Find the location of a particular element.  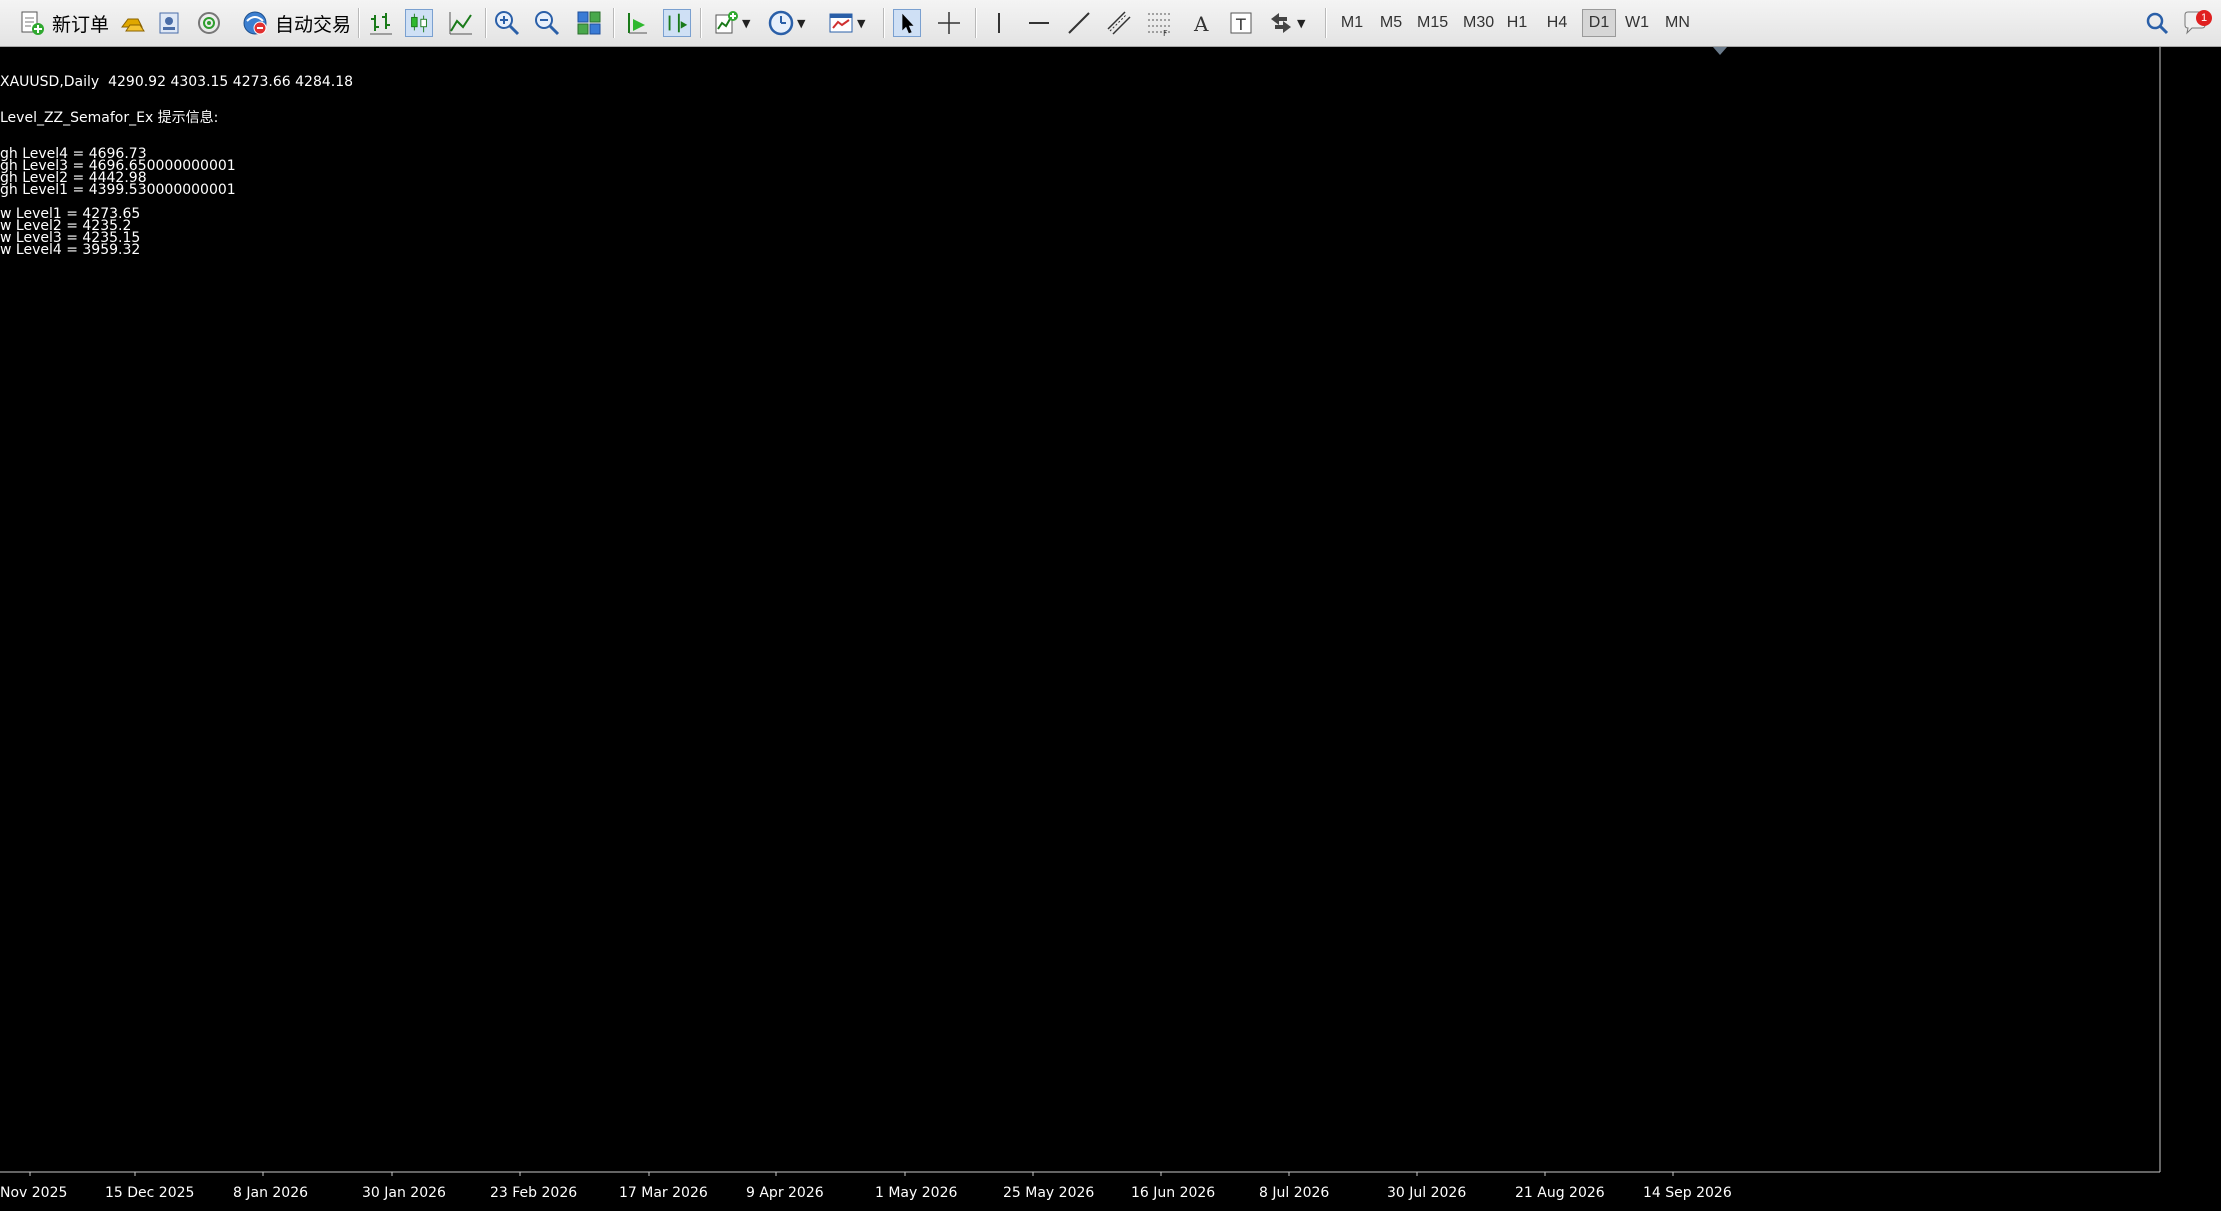

horizontal-line-icon is located at coordinates (1039, 23).